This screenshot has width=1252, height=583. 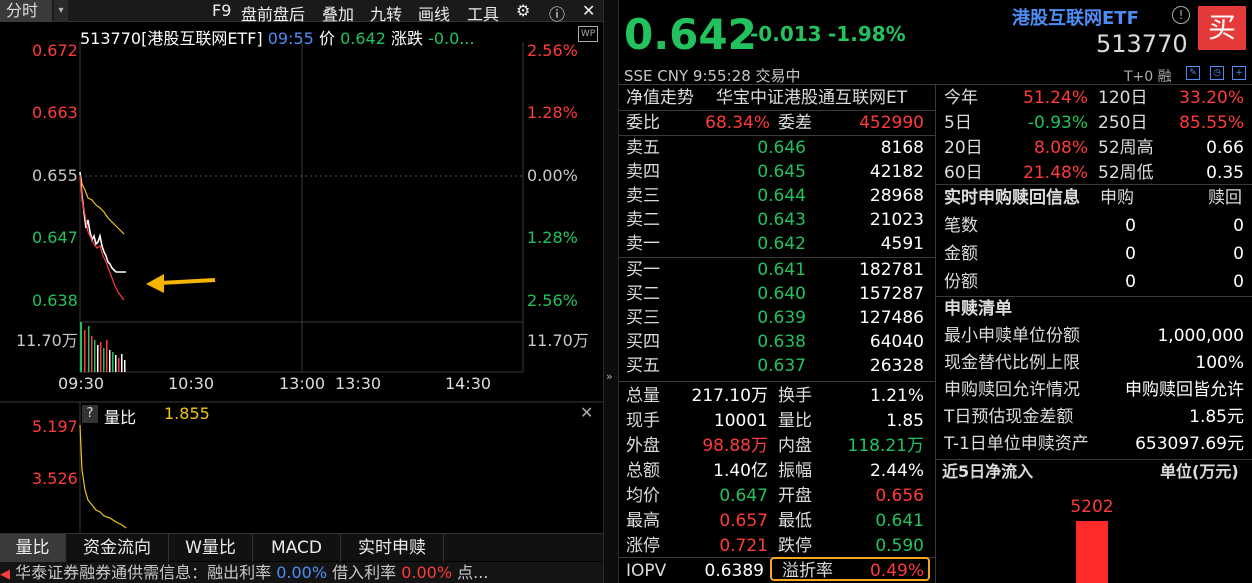 I want to click on stat-row: 涨停 0.721 跌停 0.590, so click(x=776, y=546).